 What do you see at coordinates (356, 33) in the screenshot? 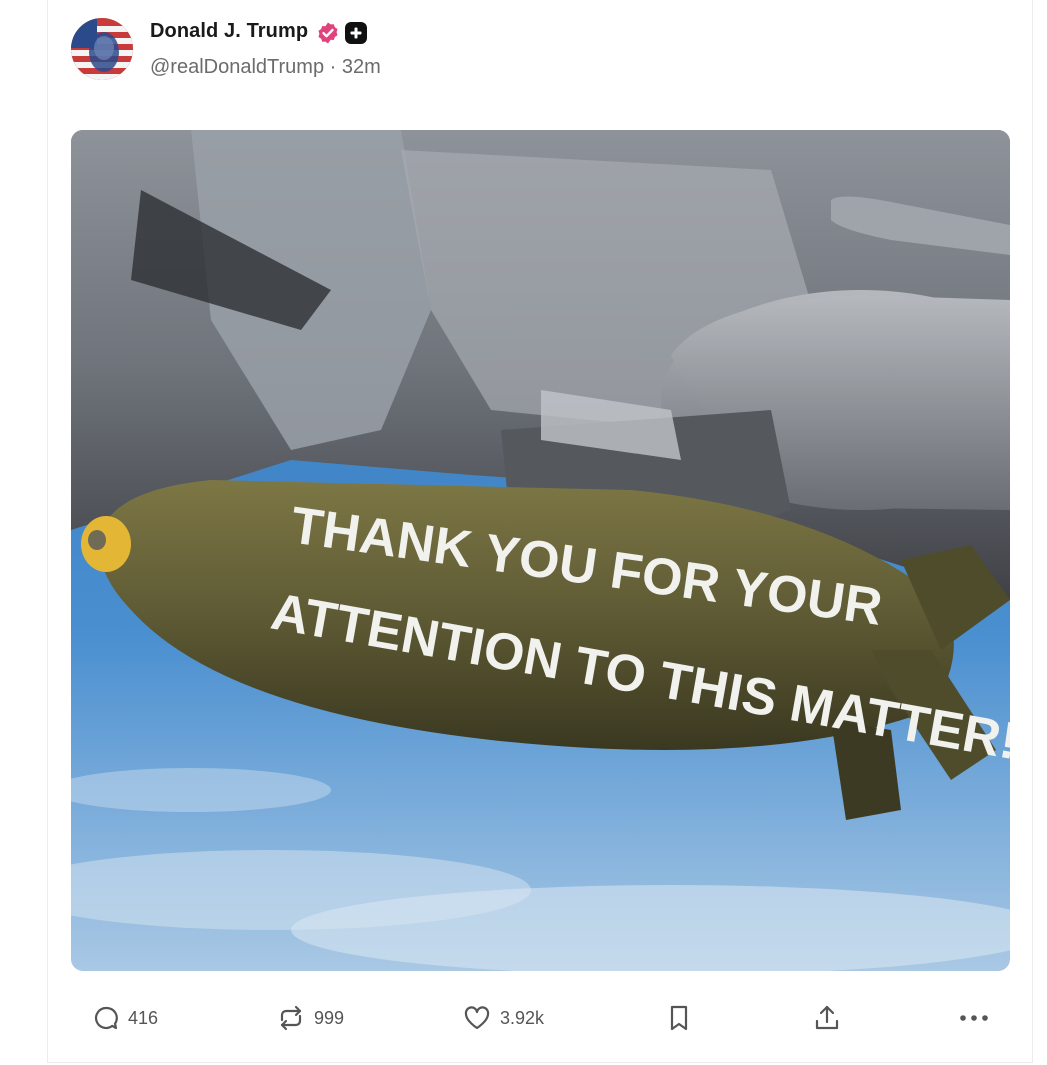
I see `plus-badge-icon` at bounding box center [356, 33].